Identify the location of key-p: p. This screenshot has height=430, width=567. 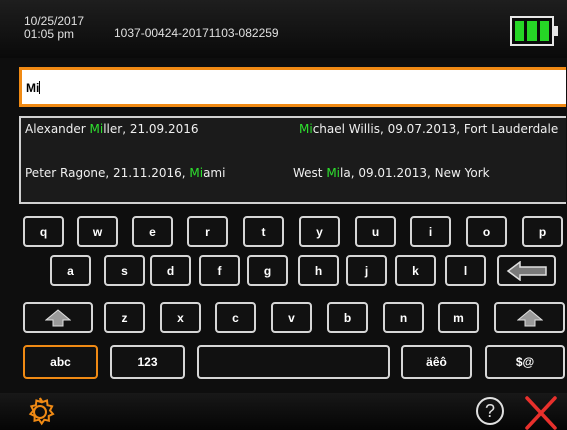
(542, 231).